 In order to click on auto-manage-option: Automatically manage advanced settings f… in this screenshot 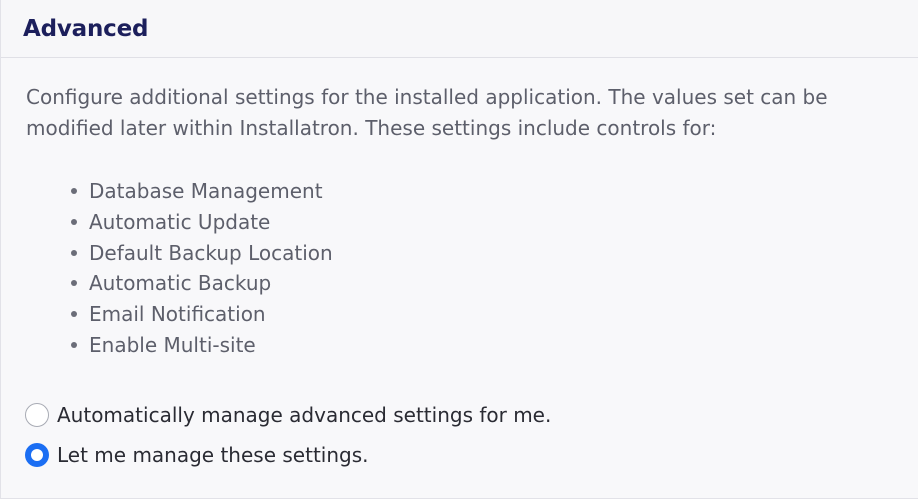, I will do `click(471, 415)`.